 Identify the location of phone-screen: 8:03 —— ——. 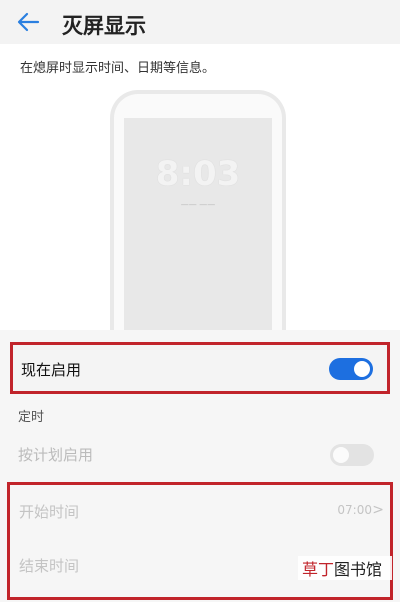
(198, 224).